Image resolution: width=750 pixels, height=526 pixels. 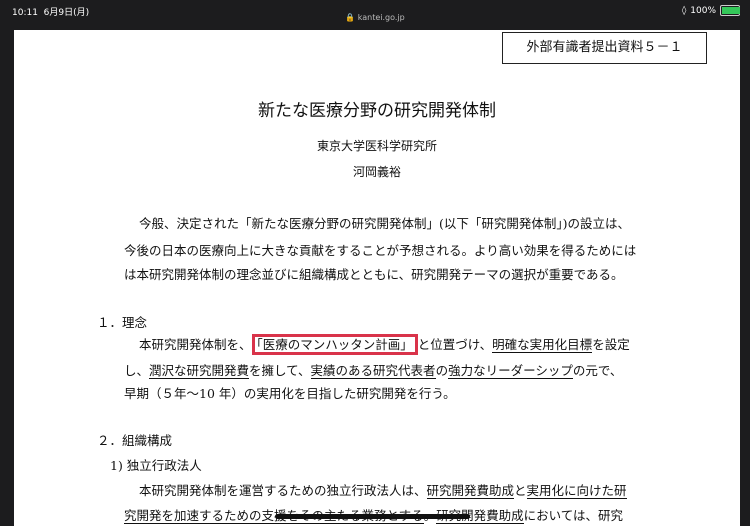 I want to click on highlight-box: 「医療のマンハッタン計画」, so click(x=334, y=344).